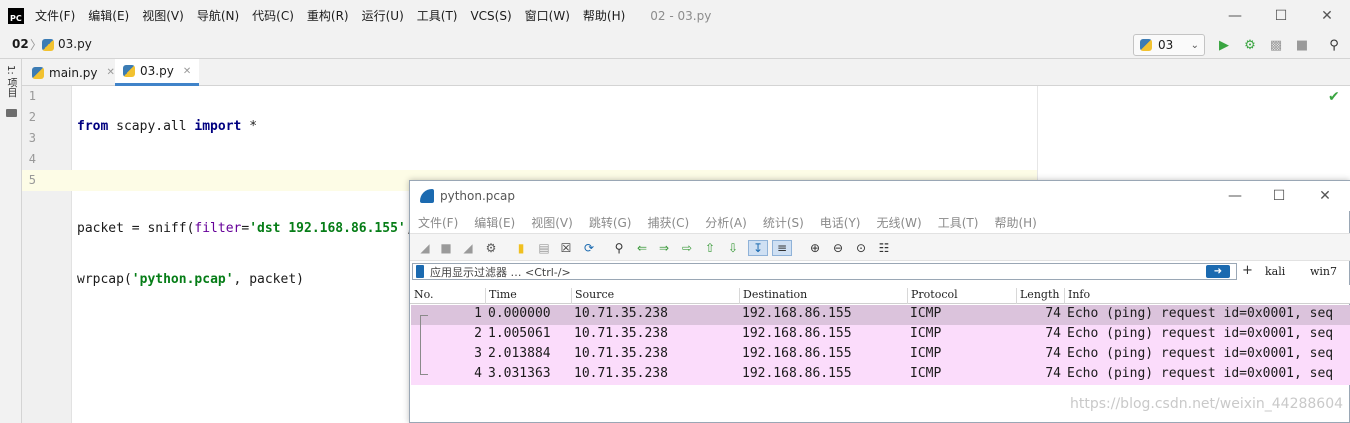 This screenshot has height=423, width=1350. Describe the element at coordinates (566, 248) in the screenshot. I see `close-file-icon: ☒` at that location.